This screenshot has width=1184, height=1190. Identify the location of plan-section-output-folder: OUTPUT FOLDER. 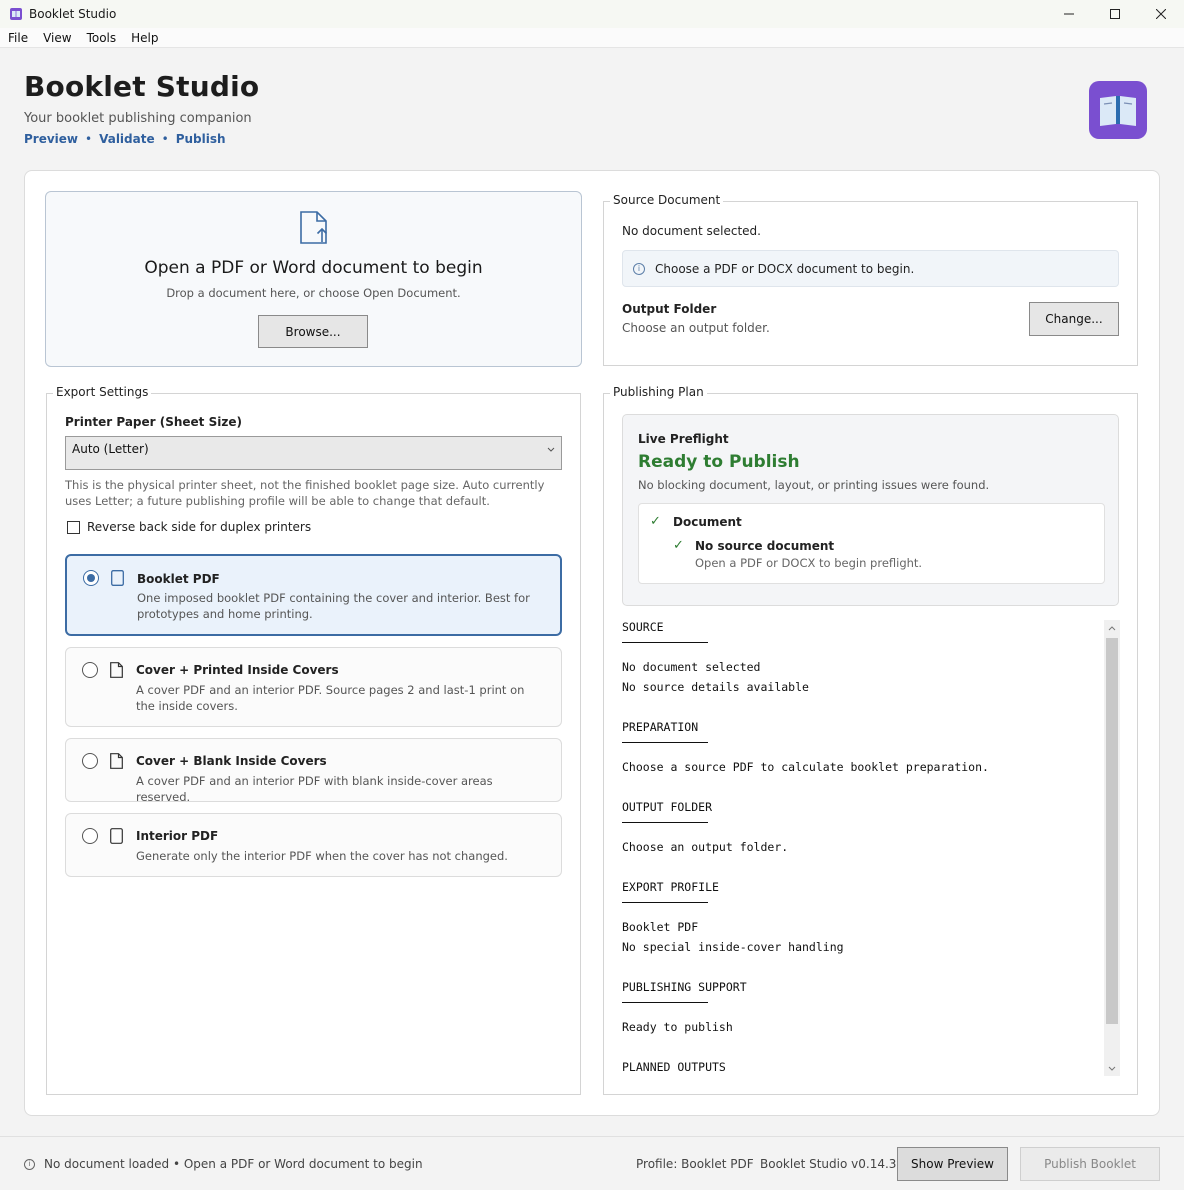
(667, 811).